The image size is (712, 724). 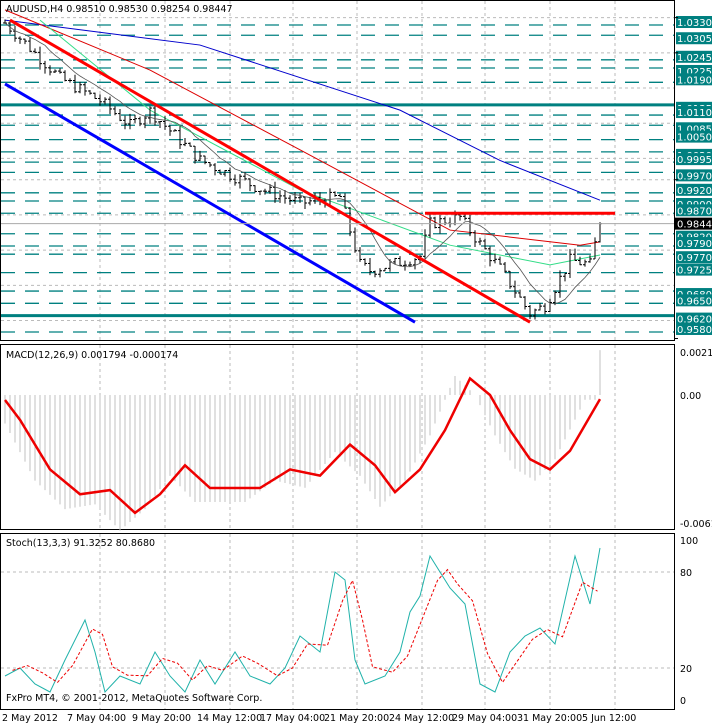 I want to click on macd-axis-label: -0.0061, so click(x=696, y=524).